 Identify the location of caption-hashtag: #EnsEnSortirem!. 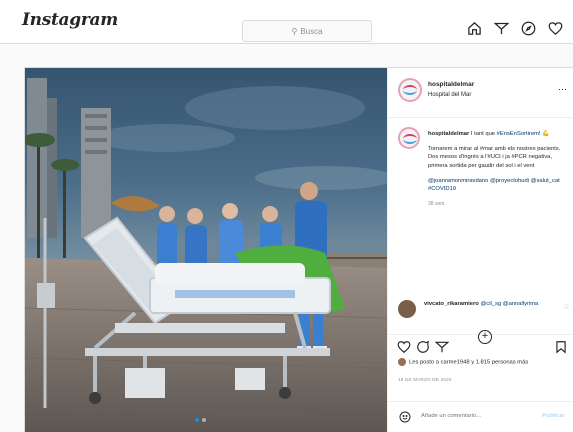
(519, 134).